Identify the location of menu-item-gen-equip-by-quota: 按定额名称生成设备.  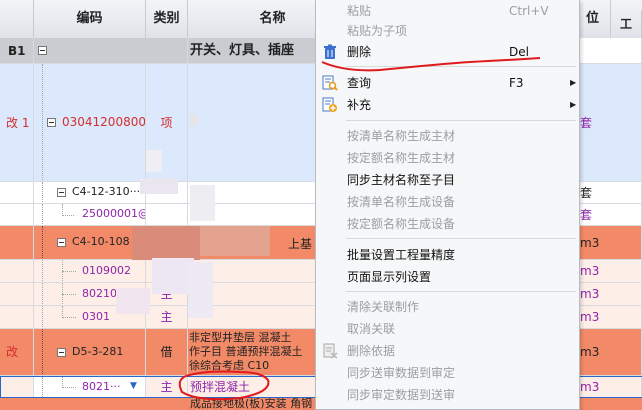
(447, 224).